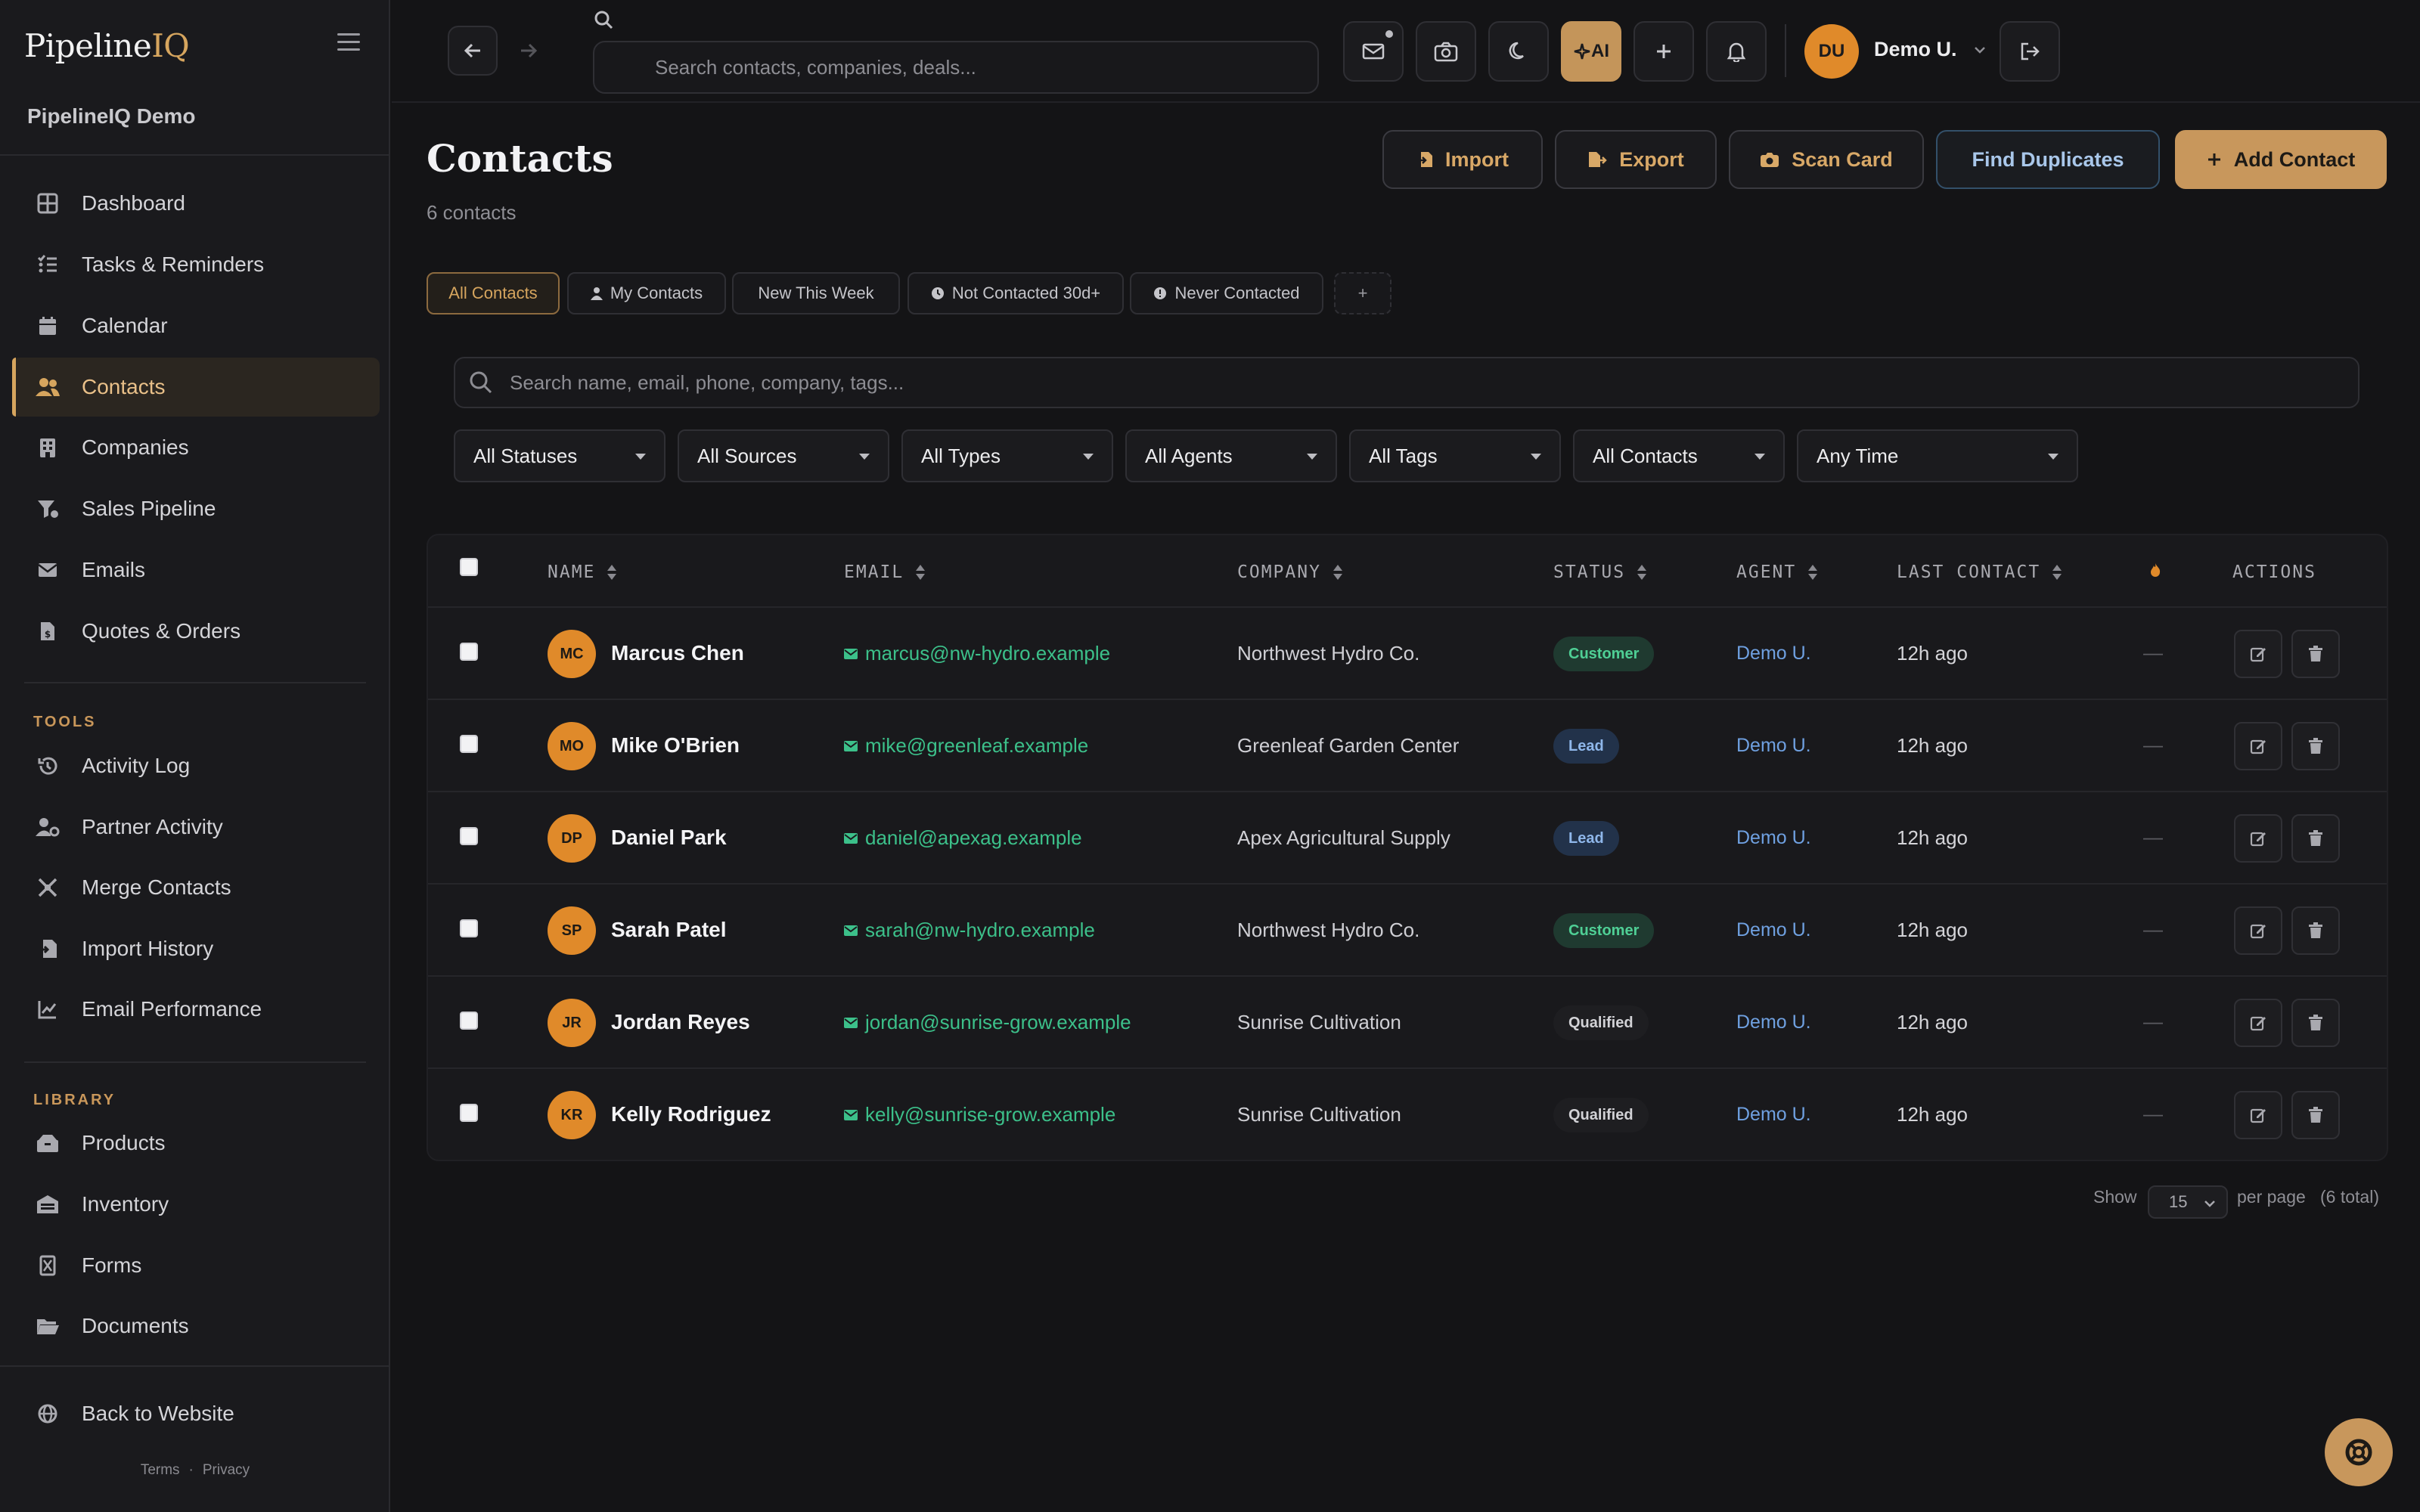  What do you see at coordinates (196, 1204) in the screenshot?
I see `sidebar-item-inventory: Inventory` at bounding box center [196, 1204].